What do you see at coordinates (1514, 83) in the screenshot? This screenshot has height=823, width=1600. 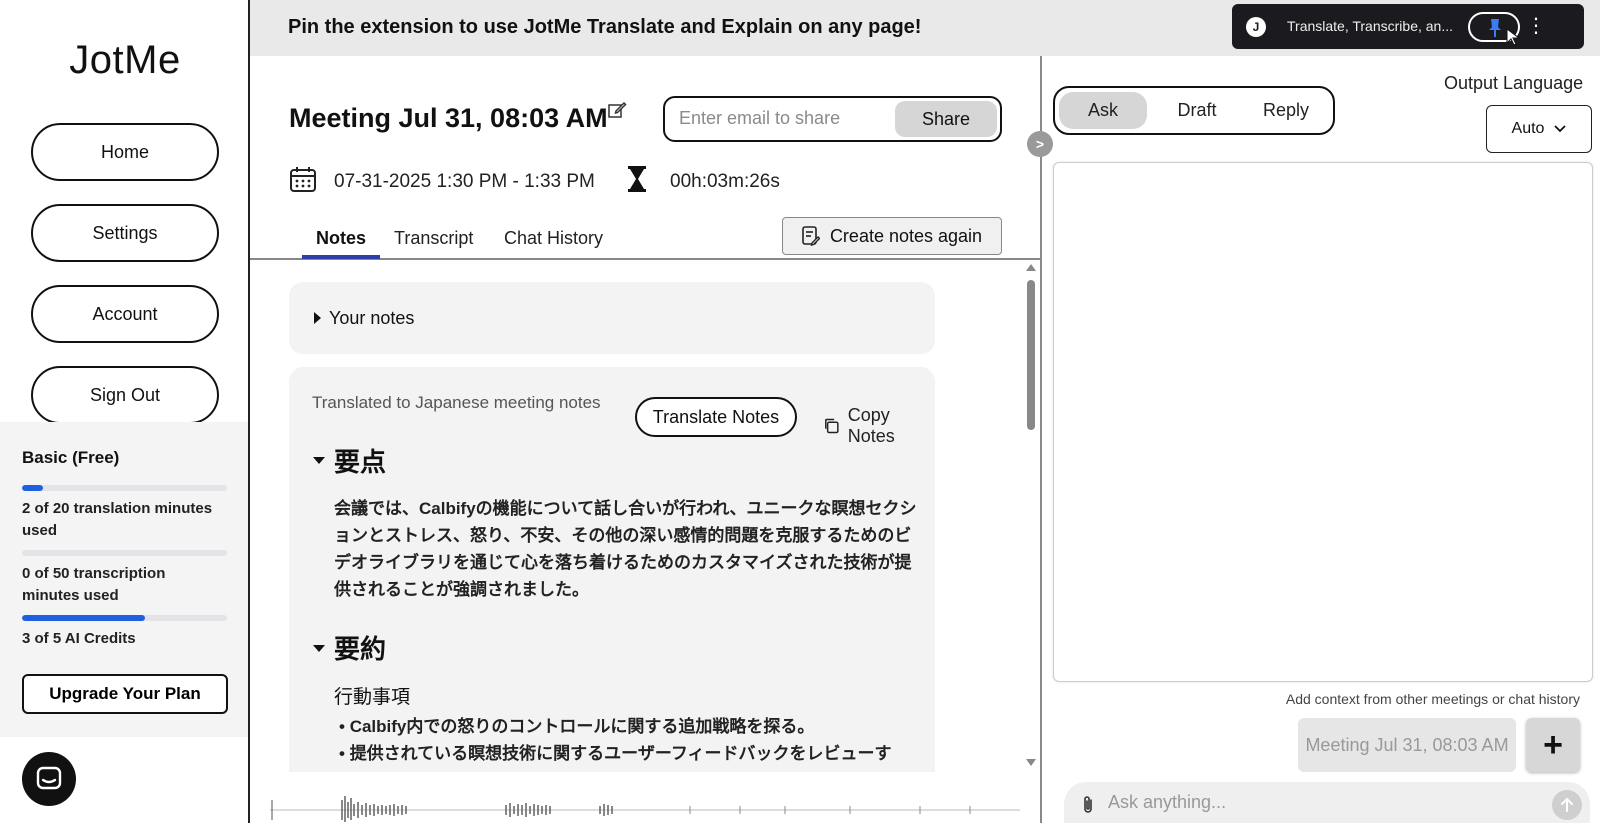 I see `output-language-label: Output Language` at bounding box center [1514, 83].